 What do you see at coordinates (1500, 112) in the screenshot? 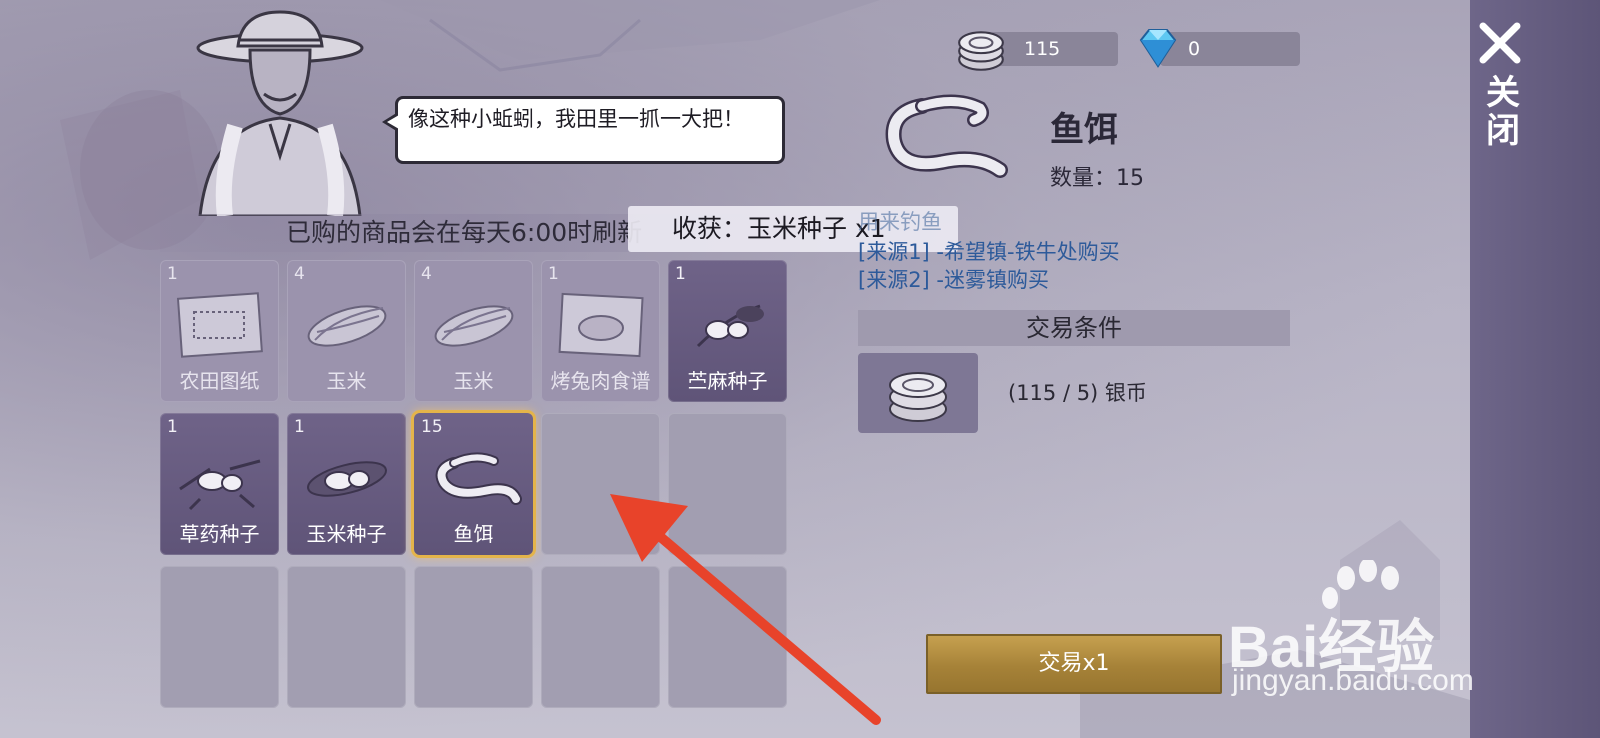
I see `close-label: 关闭` at bounding box center [1500, 112].